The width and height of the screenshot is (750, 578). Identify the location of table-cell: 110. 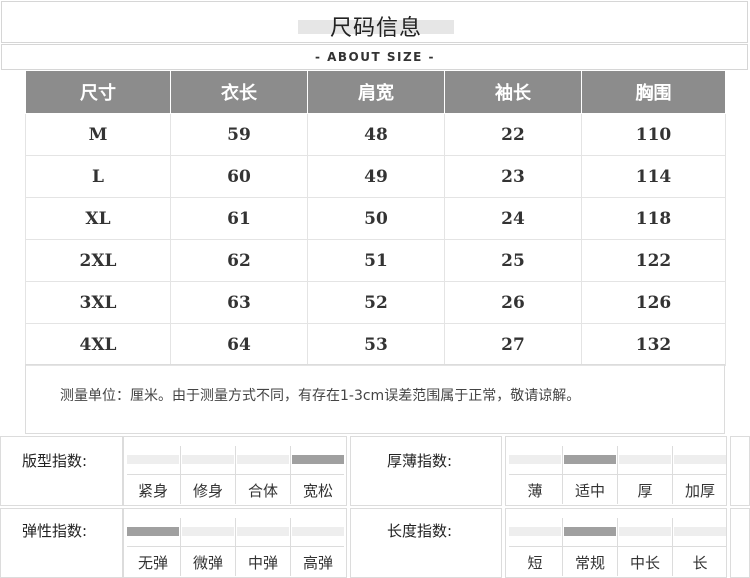
(653, 134).